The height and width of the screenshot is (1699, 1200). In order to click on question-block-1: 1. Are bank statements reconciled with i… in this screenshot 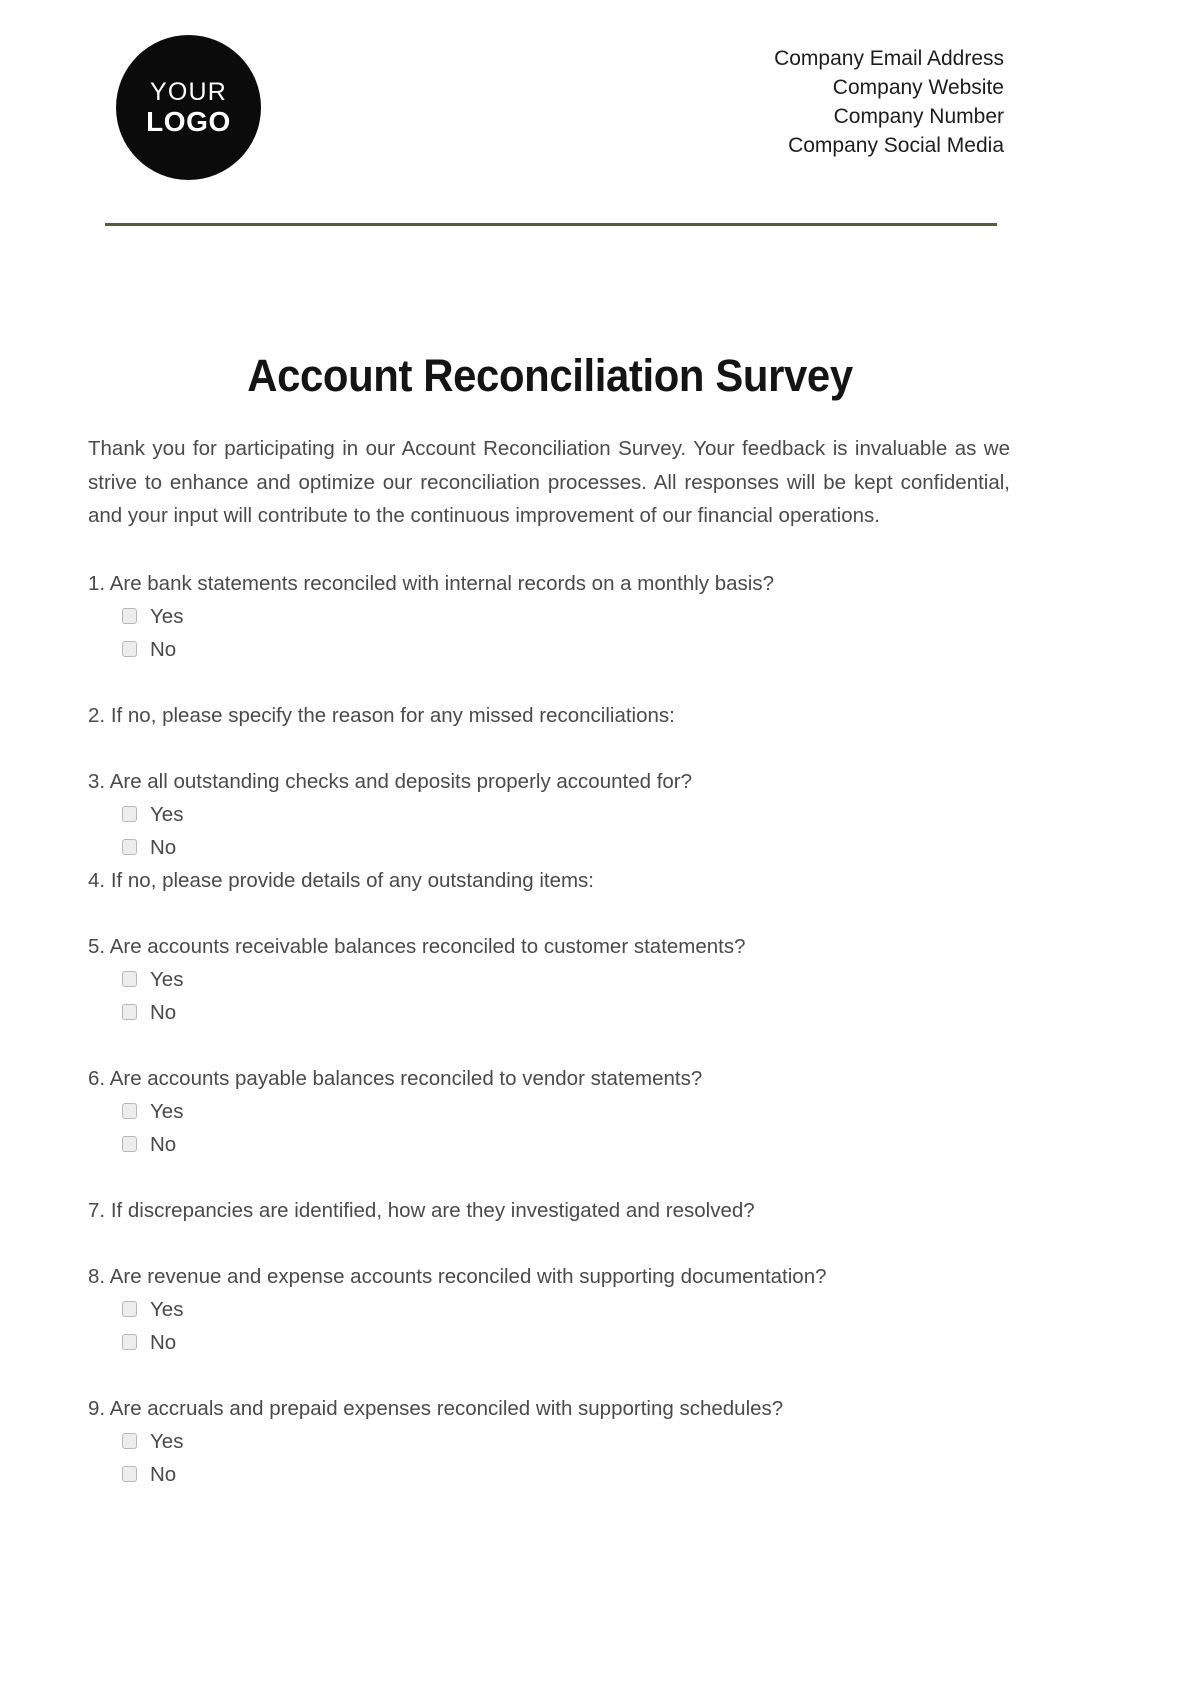, I will do `click(550, 616)`.